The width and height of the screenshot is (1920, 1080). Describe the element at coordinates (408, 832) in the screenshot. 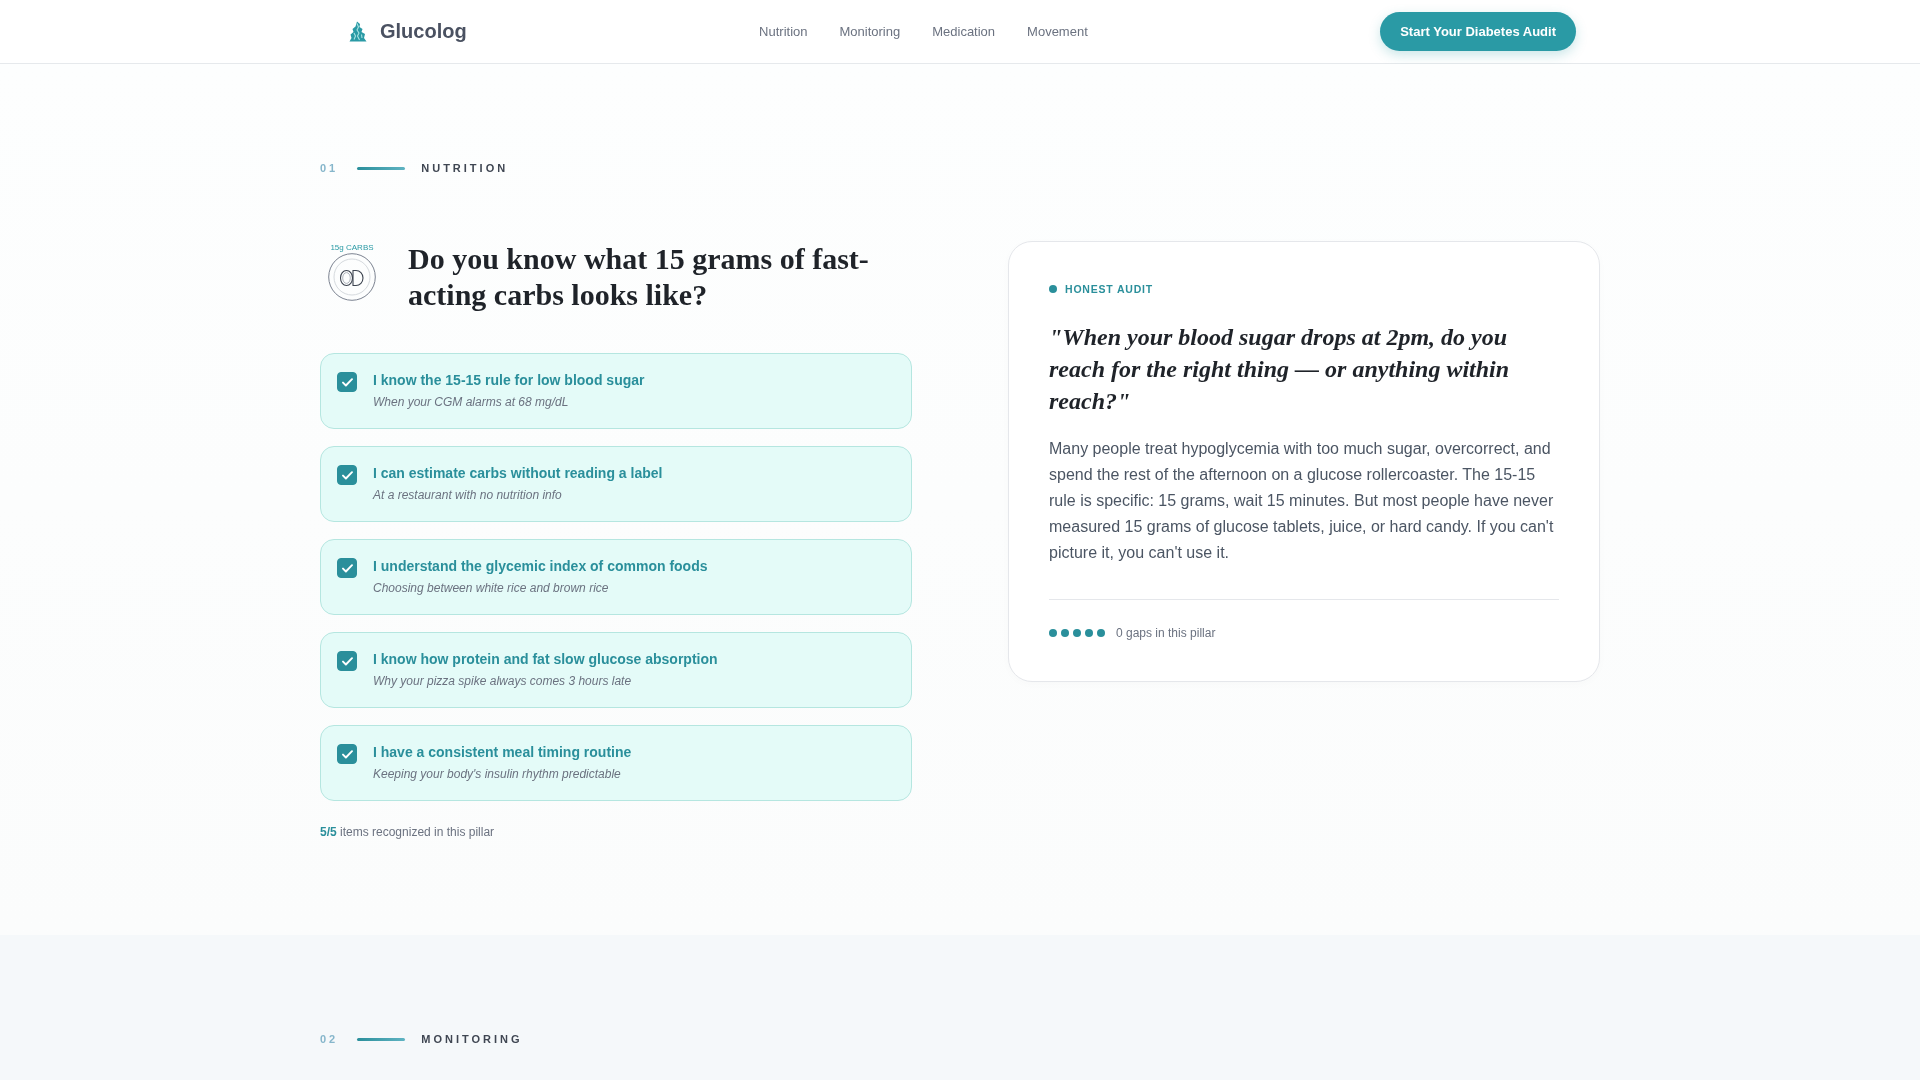

I see `pillar-summary: 5/5 items recognized in this pillar` at that location.